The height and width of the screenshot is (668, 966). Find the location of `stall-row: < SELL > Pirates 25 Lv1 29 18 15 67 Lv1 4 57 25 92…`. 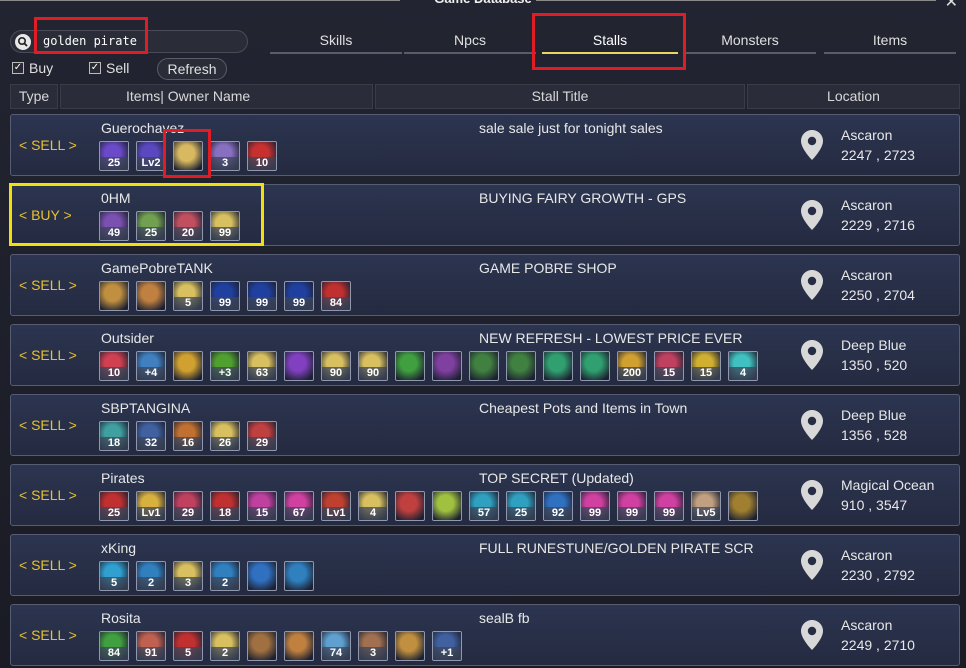

stall-row: < SELL > Pirates 25 Lv1 29 18 15 67 Lv1 4 57 25 92… is located at coordinates (485, 495).